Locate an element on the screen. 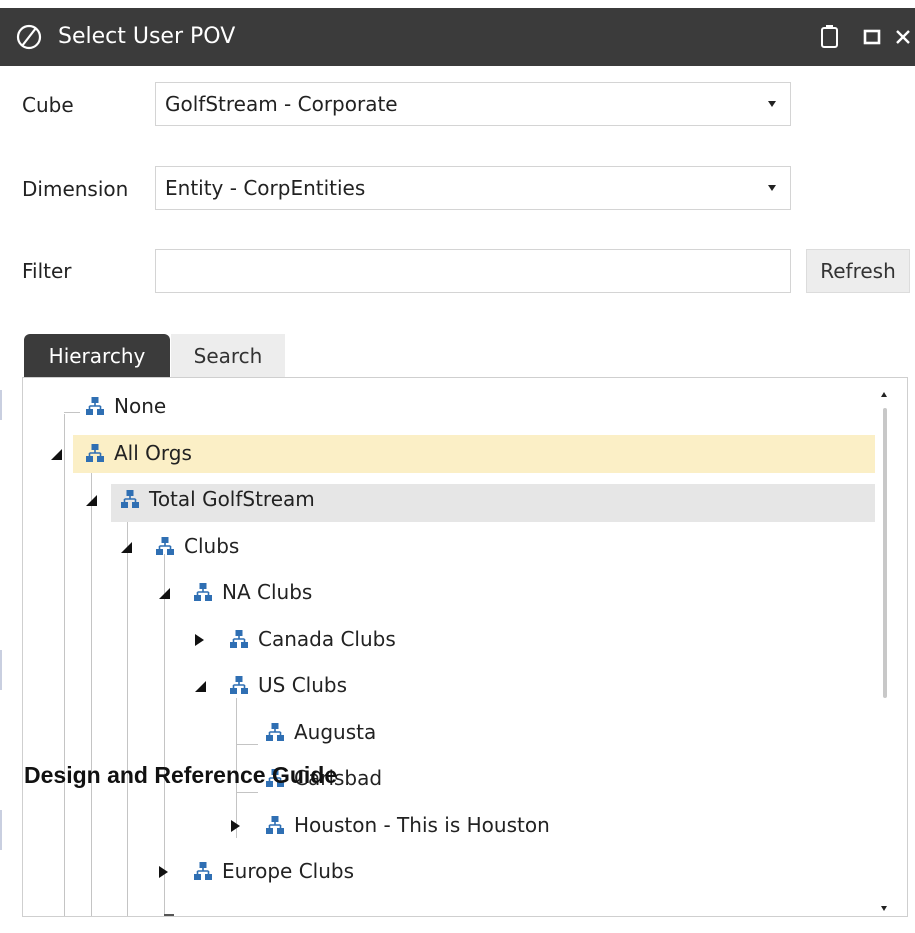  tree-item-label: Europe Clubs is located at coordinates (288, 871).